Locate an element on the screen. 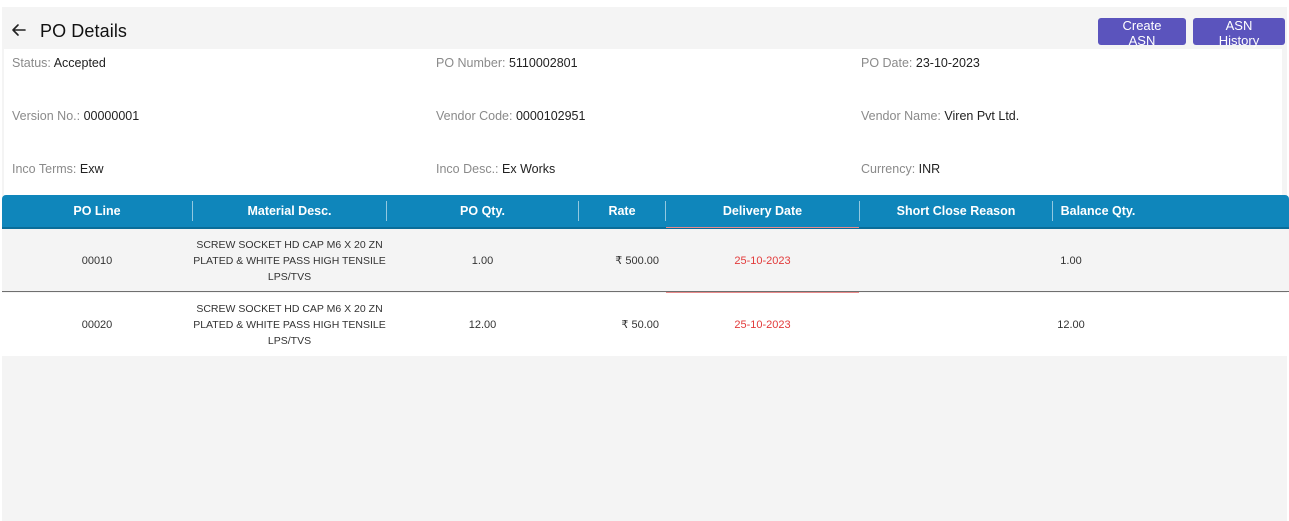 The height and width of the screenshot is (521, 1289). page-title: PO Details is located at coordinates (84, 31).